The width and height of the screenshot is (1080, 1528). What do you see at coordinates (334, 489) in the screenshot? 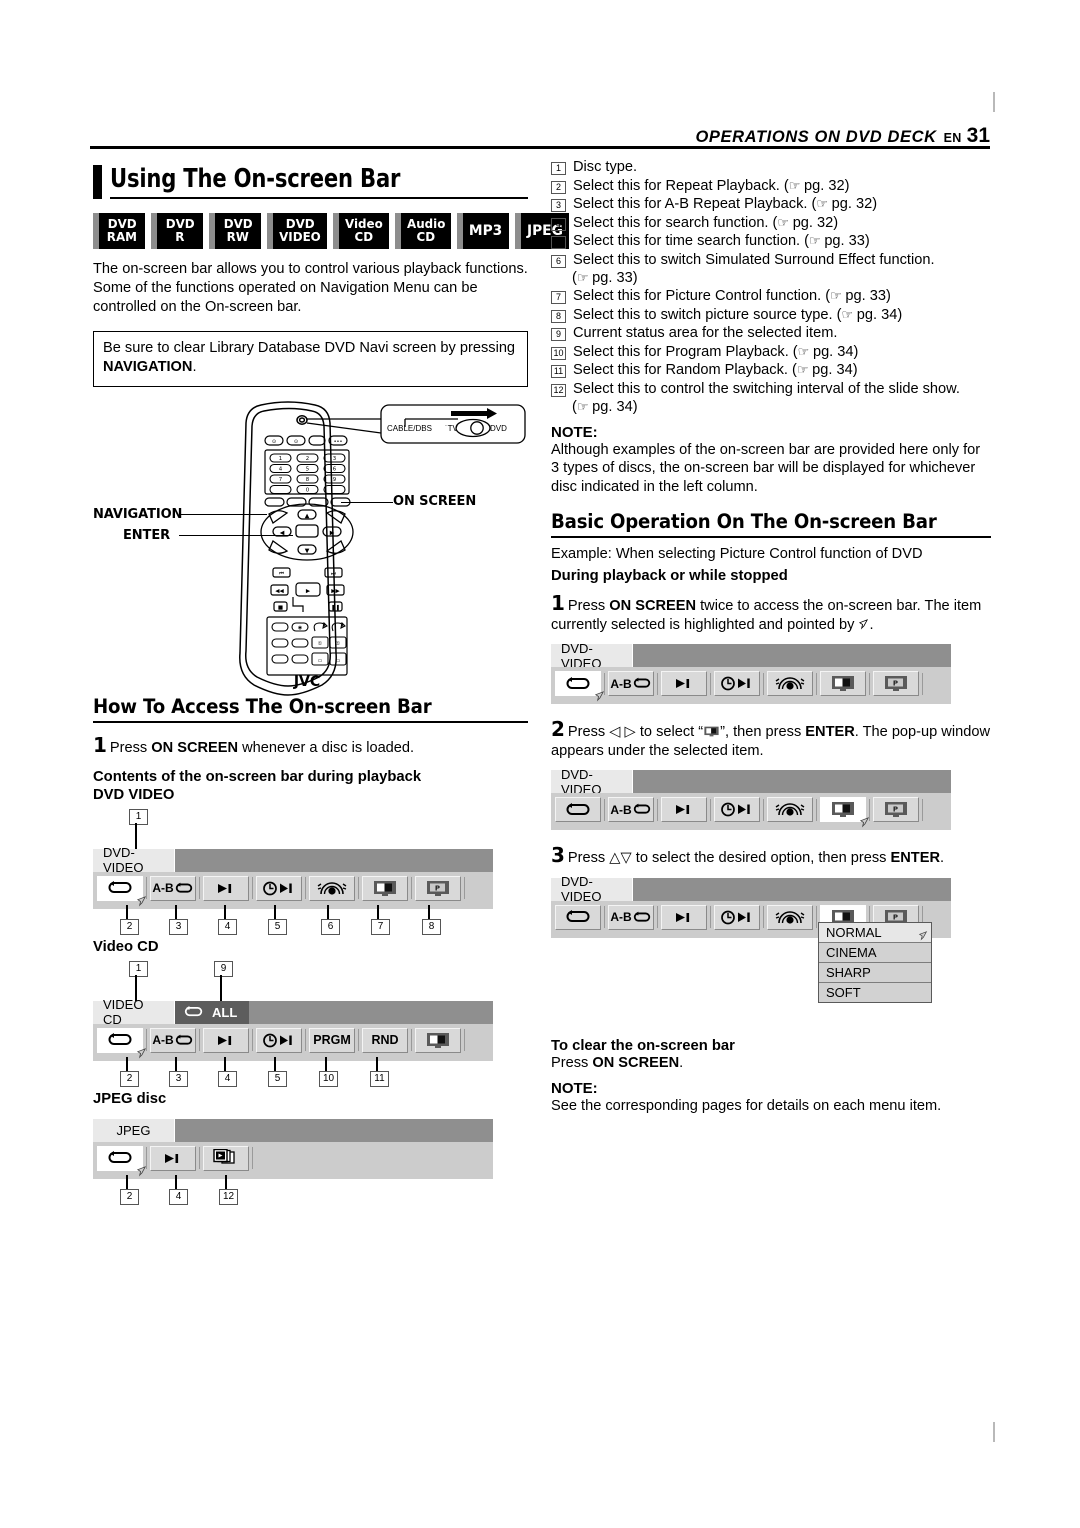
I see `remote-key` at bounding box center [334, 489].